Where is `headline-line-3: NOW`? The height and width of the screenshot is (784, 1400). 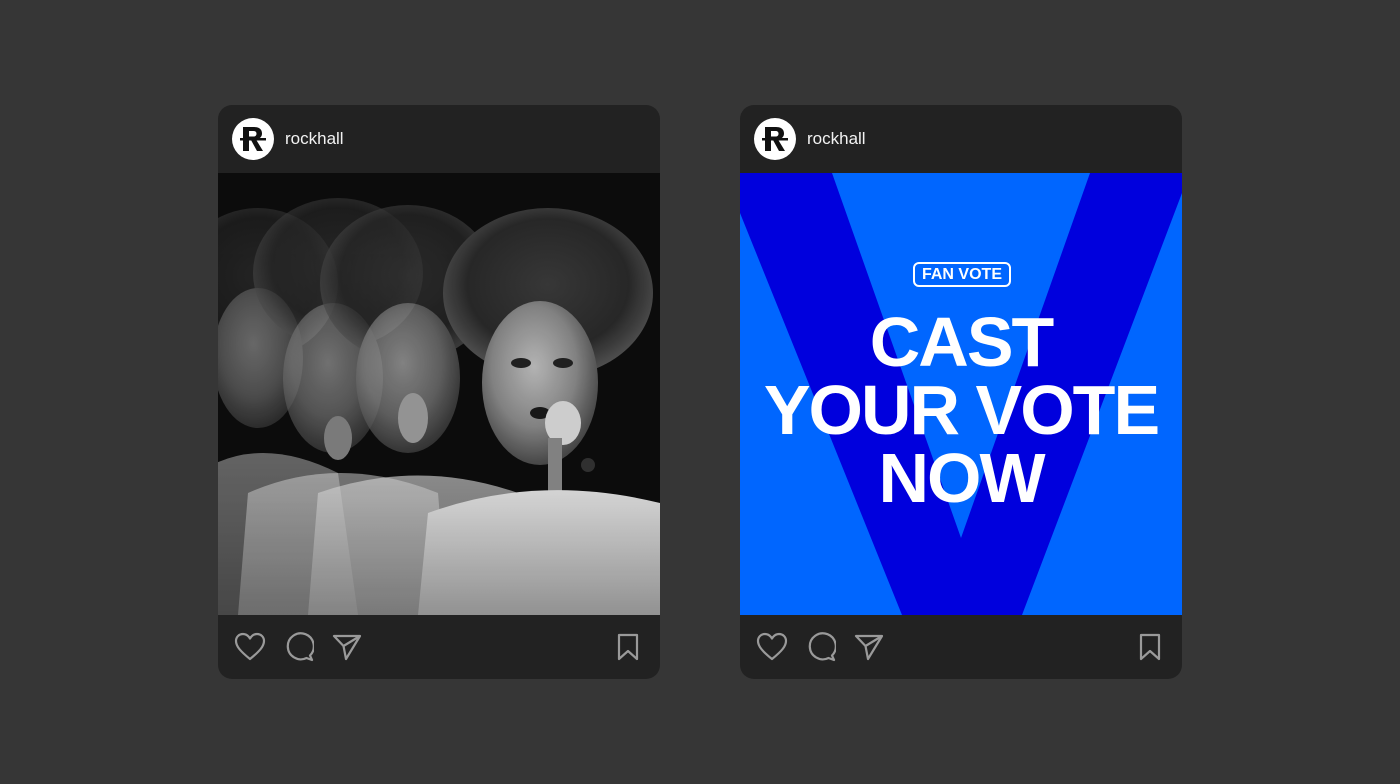
headline-line-3: NOW is located at coordinates (961, 478).